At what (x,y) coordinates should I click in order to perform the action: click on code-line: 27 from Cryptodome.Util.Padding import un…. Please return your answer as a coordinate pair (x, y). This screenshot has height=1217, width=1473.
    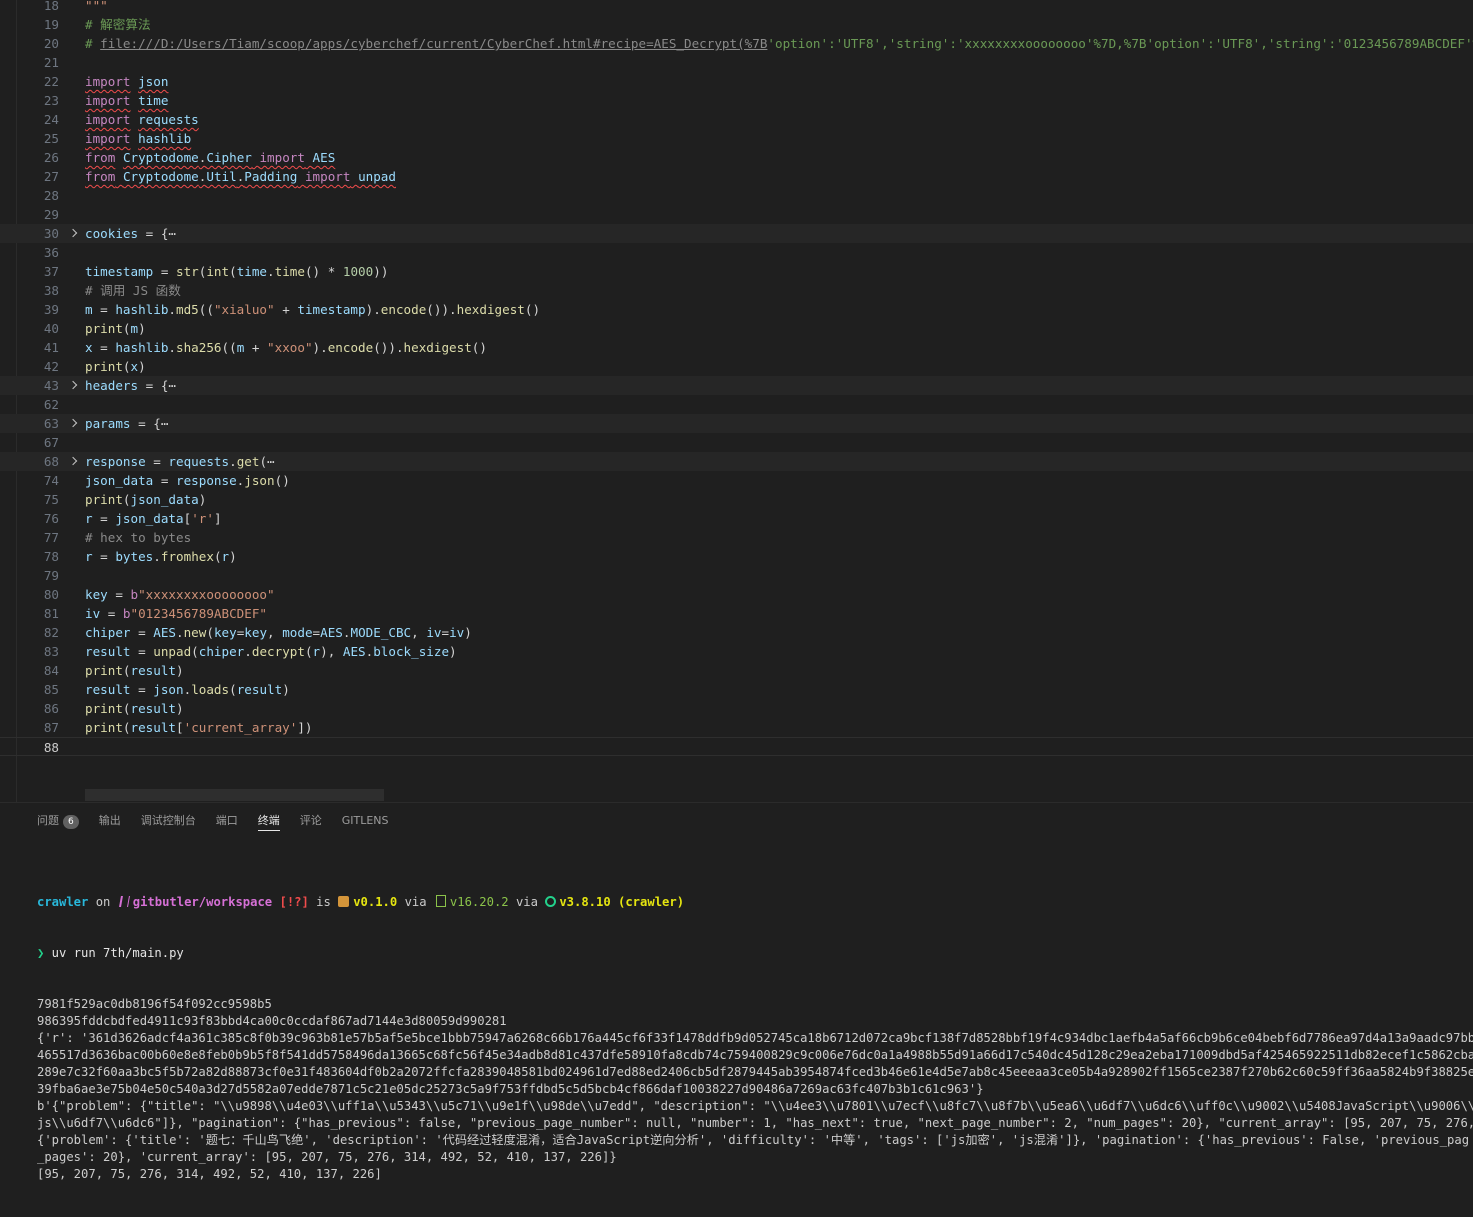
    Looking at the image, I should click on (736, 176).